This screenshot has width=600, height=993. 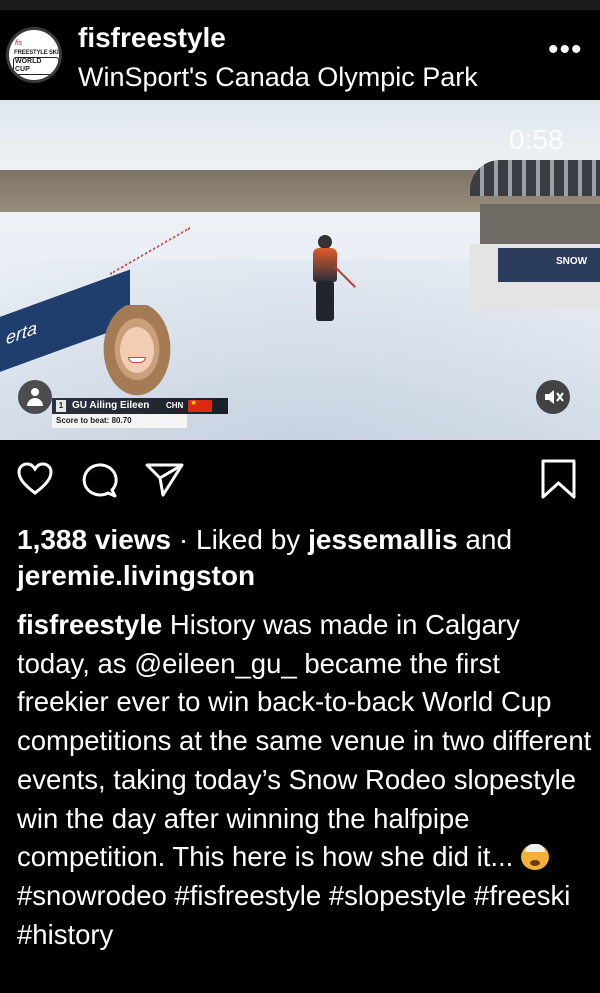 What do you see at coordinates (35, 392) in the screenshot?
I see `user-icon-head` at bounding box center [35, 392].